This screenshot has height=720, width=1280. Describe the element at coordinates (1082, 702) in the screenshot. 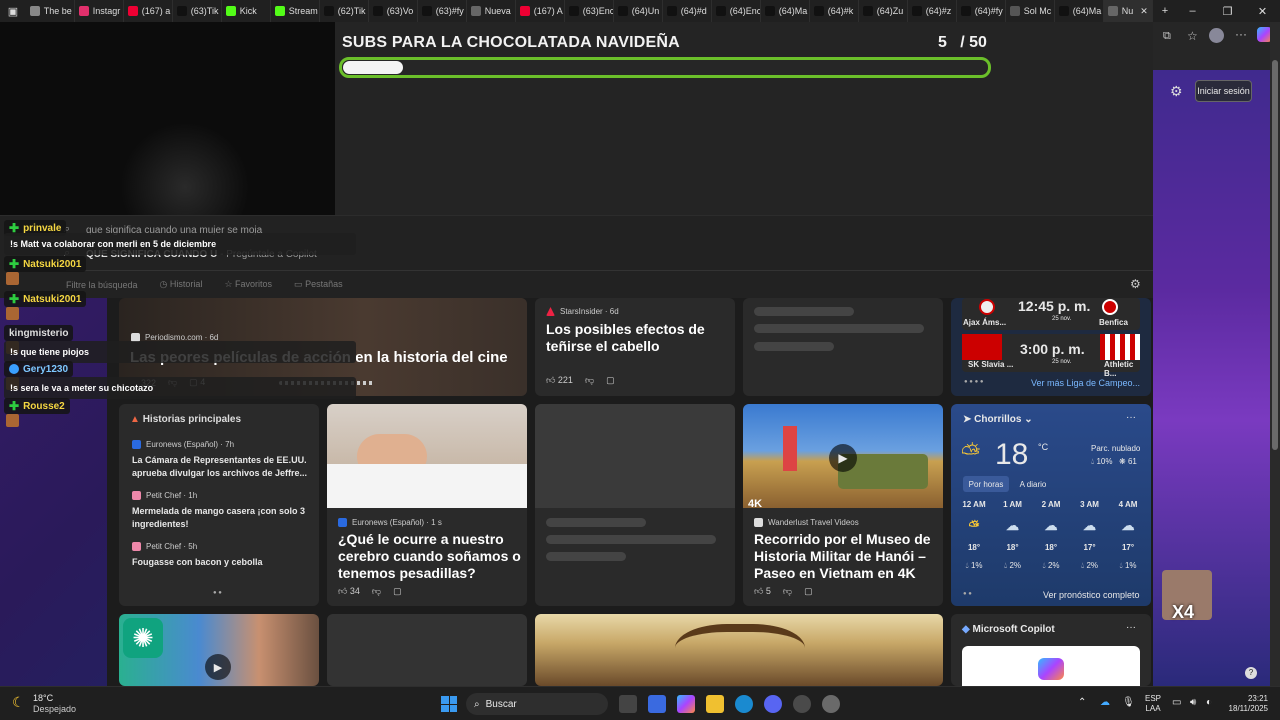

I see `chevron-up-icon: ⌃` at that location.